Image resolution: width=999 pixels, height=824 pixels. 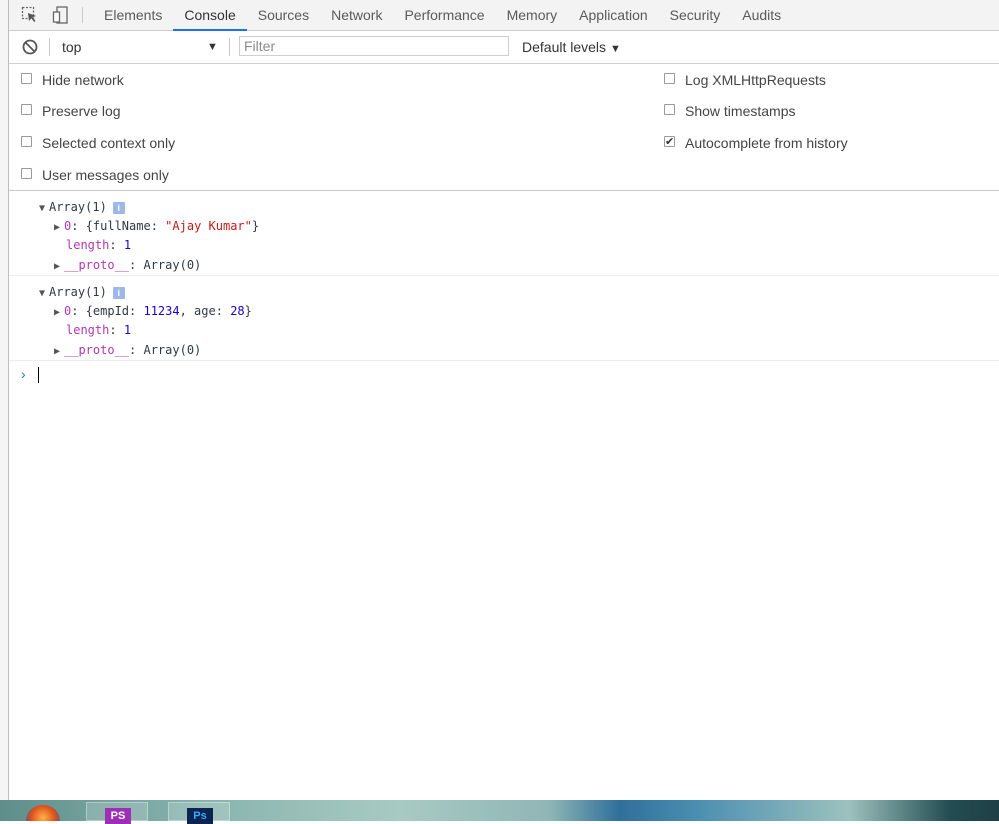 What do you see at coordinates (4, 400) in the screenshot?
I see `window-left-edge` at bounding box center [4, 400].